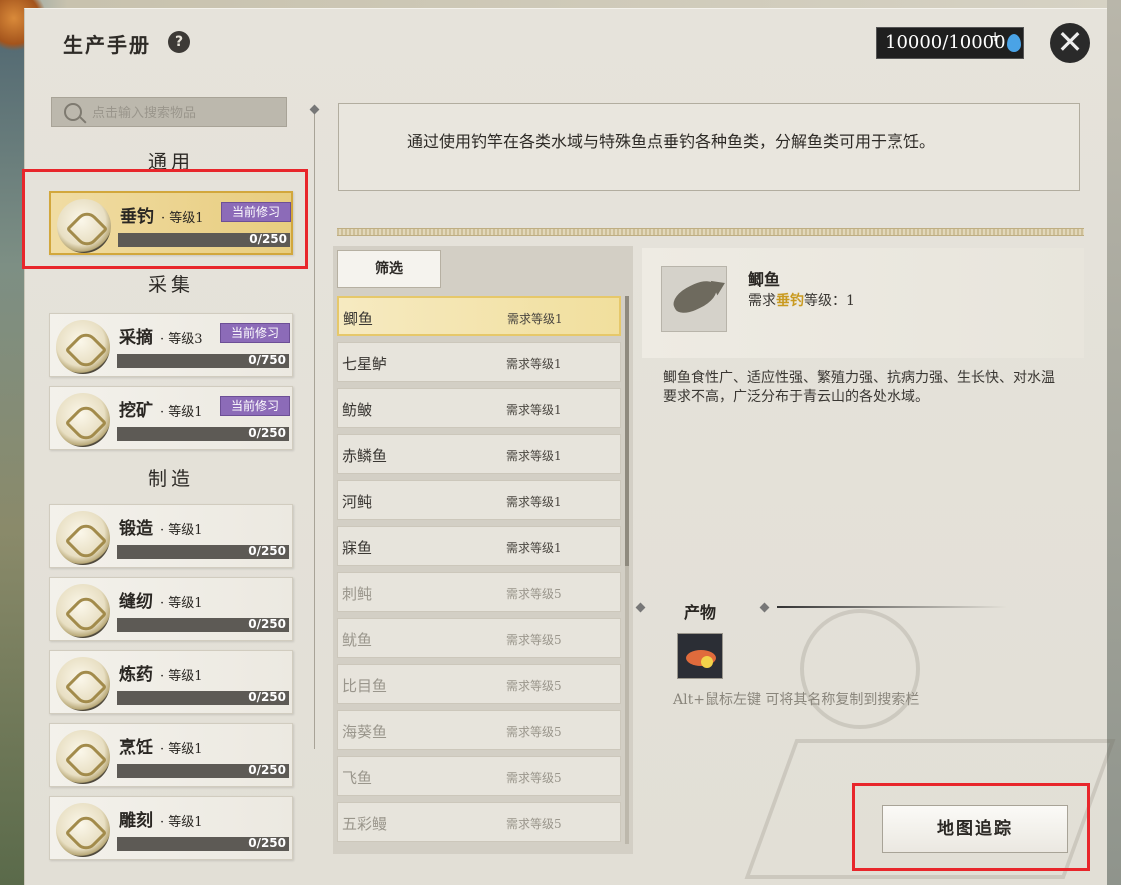  What do you see at coordinates (700, 656) in the screenshot?
I see `output-item-slot` at bounding box center [700, 656].